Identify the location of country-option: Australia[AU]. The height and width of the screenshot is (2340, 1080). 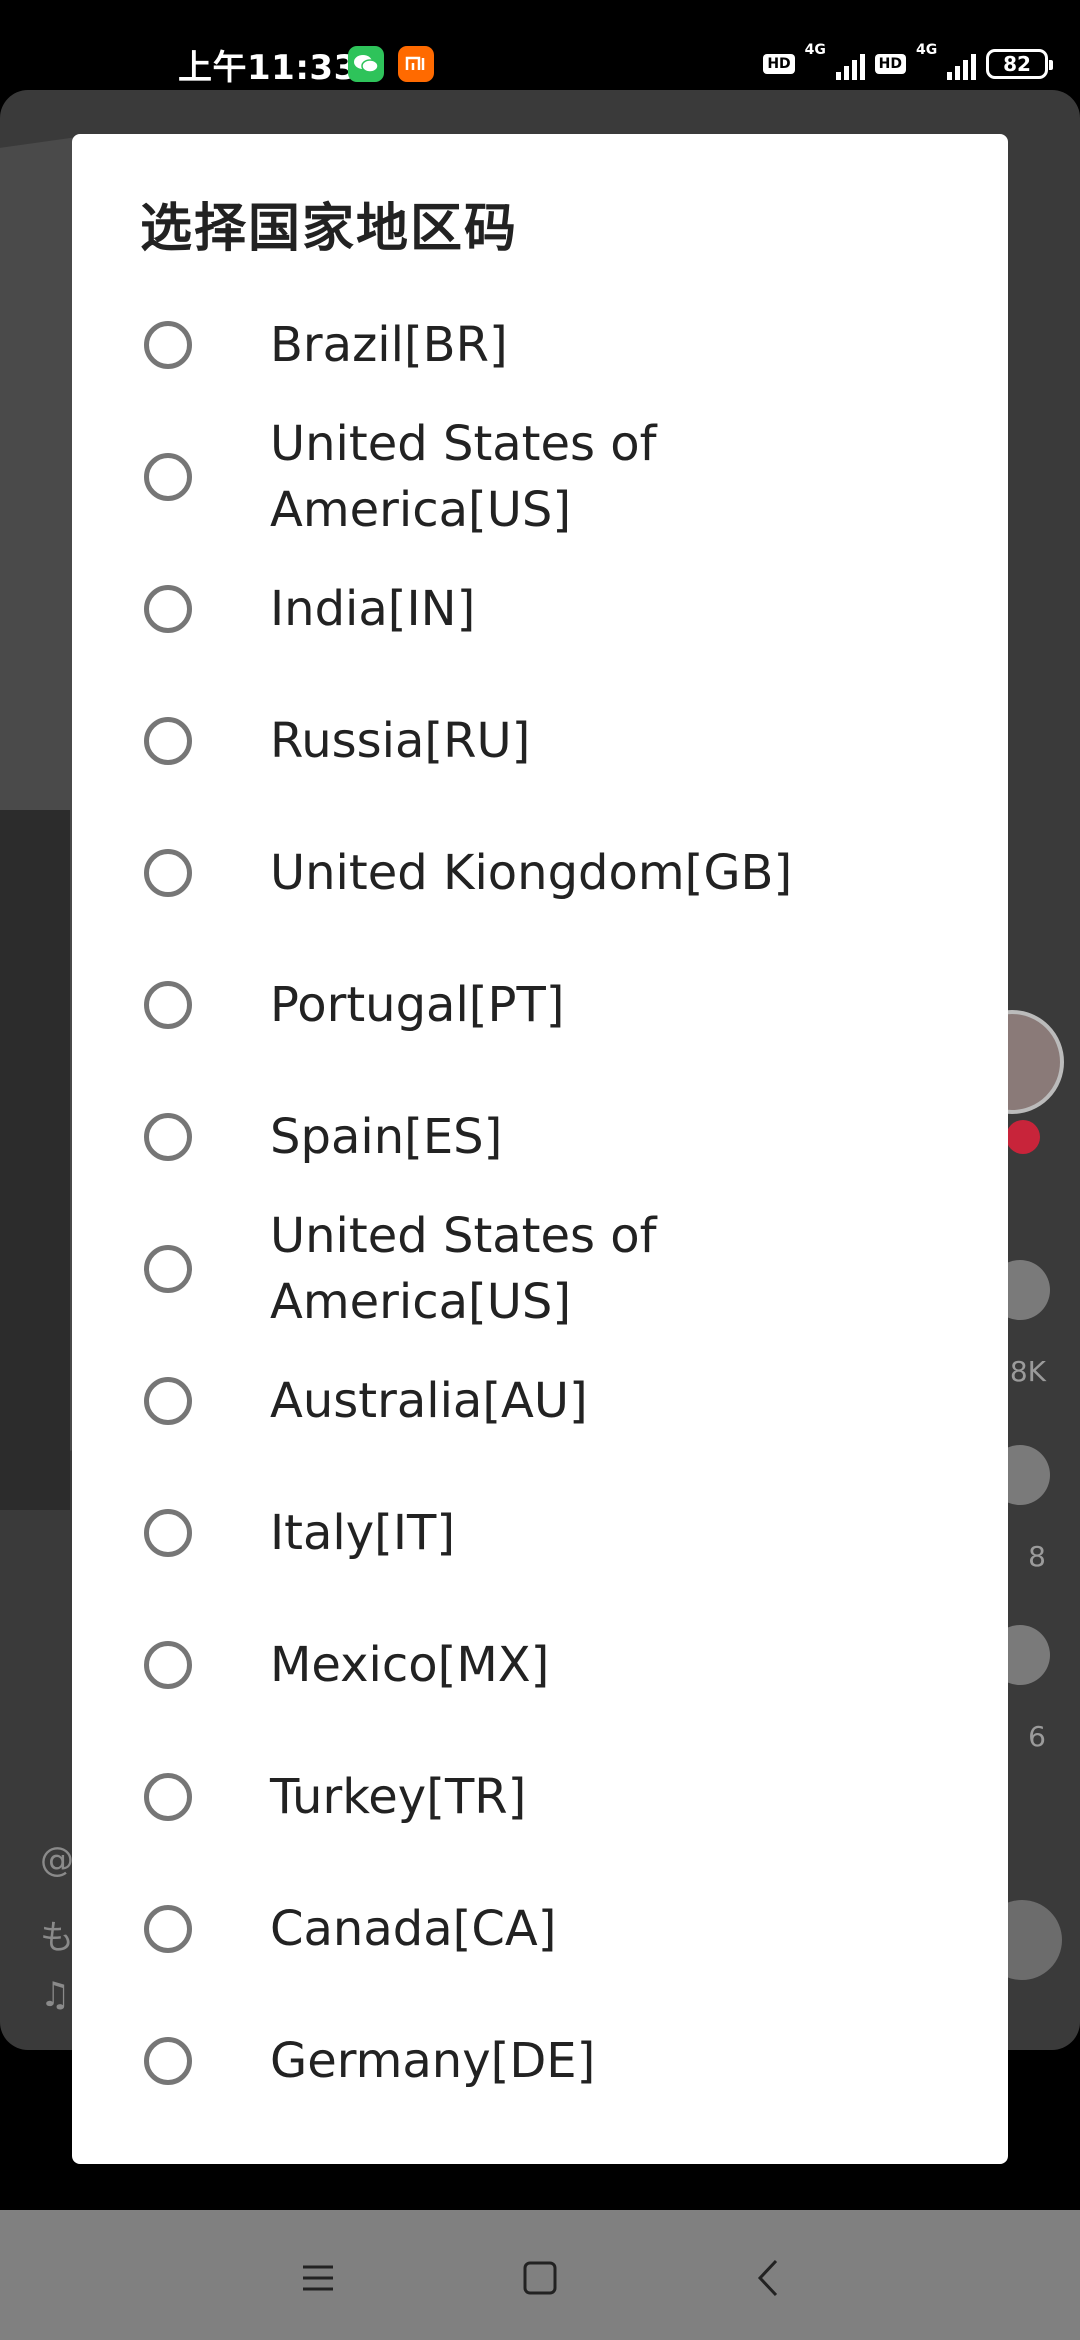
(540, 1401).